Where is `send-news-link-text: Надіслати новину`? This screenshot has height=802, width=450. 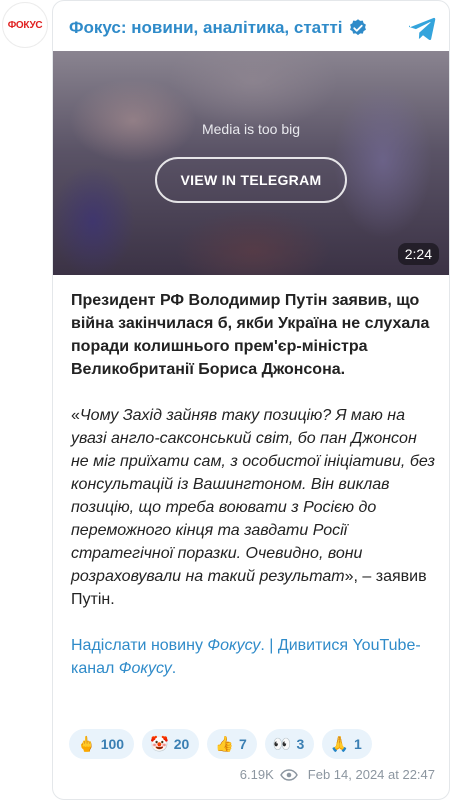
send-news-link-text: Надіслати новину is located at coordinates (139, 645).